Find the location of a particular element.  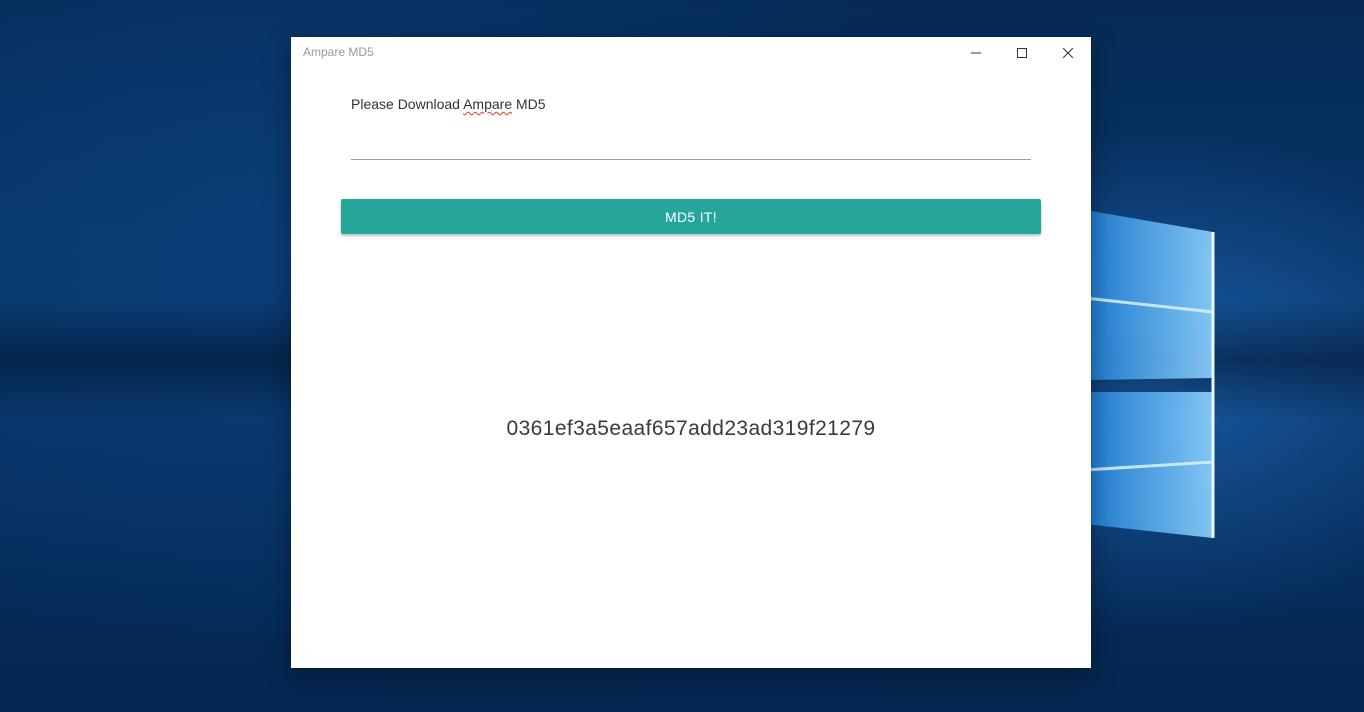

windows-logo-wallpaper is located at coordinates (1155, 370).